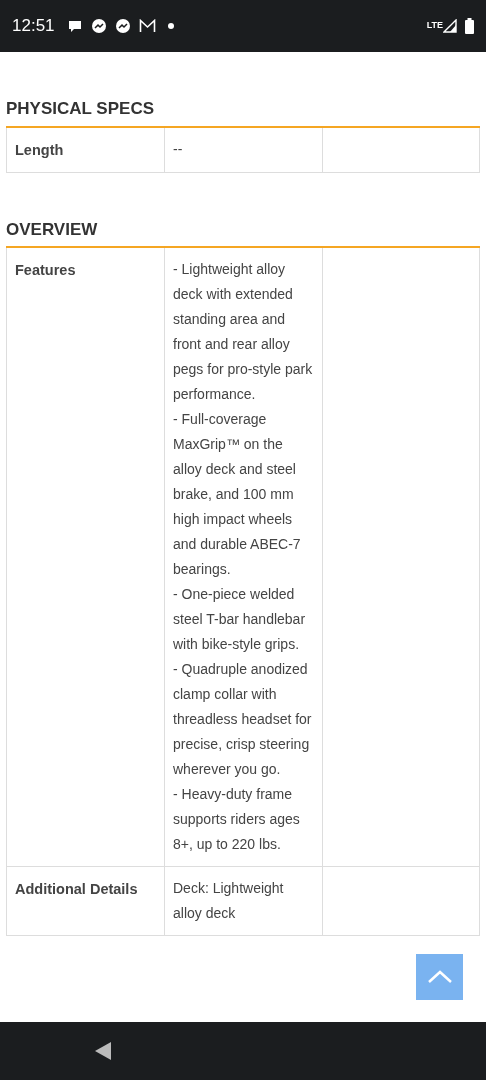  I want to click on spec-value: - Full-coverage MaxGrip™ on the alloy deck and steel brake, and 100 mm high impact wheels and durable ABEC-7 bearings., so click(237, 494).